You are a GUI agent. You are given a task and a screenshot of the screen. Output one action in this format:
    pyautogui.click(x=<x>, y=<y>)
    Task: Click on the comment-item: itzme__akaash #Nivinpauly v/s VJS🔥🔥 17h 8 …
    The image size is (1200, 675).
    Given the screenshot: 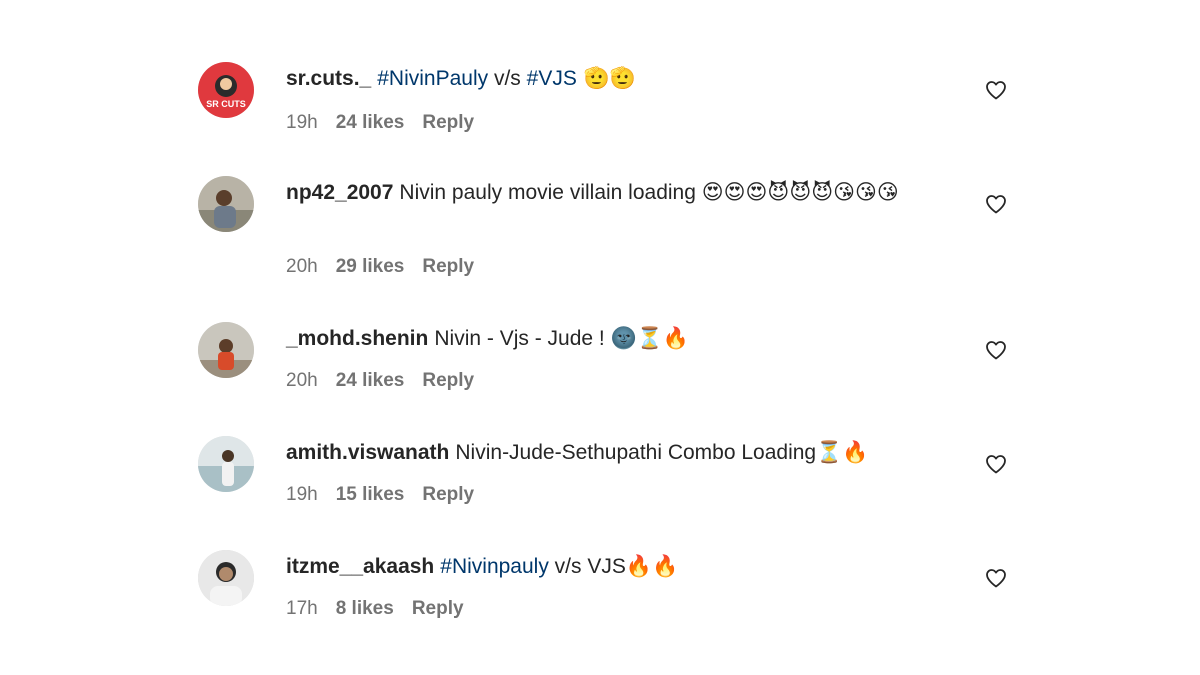 What is the action you would take?
    pyautogui.click(x=608, y=590)
    